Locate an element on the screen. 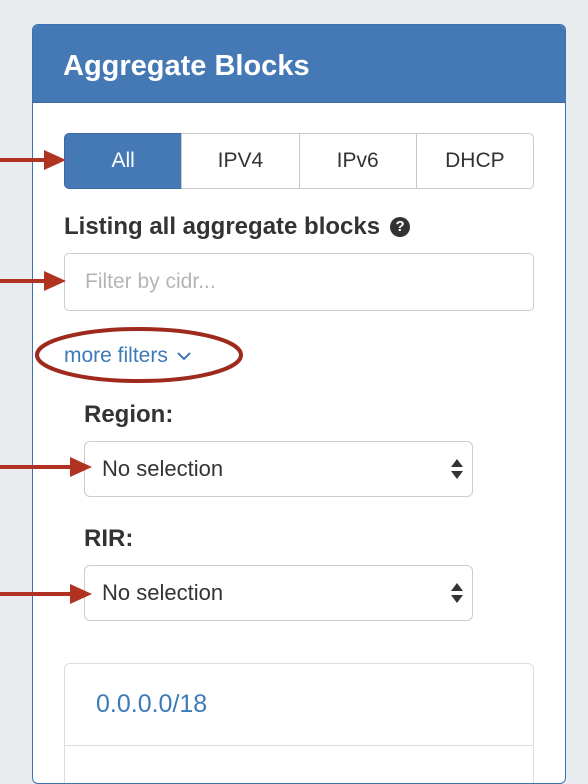  panel-header: Aggregate Blocks is located at coordinates (299, 64).